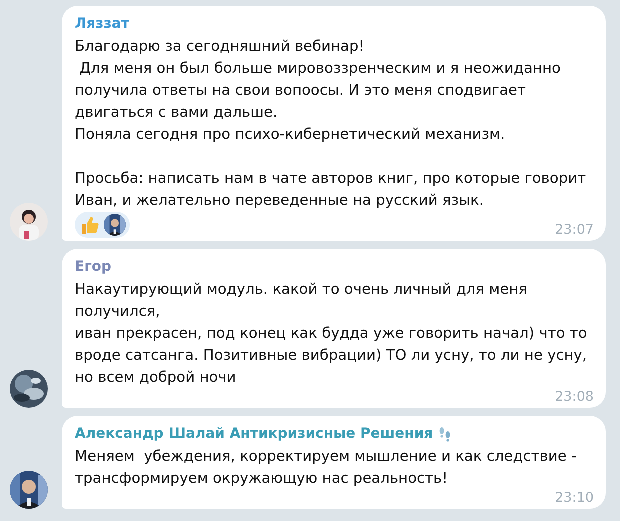 This screenshot has width=620, height=521. I want to click on message-time: 23:10, so click(574, 498).